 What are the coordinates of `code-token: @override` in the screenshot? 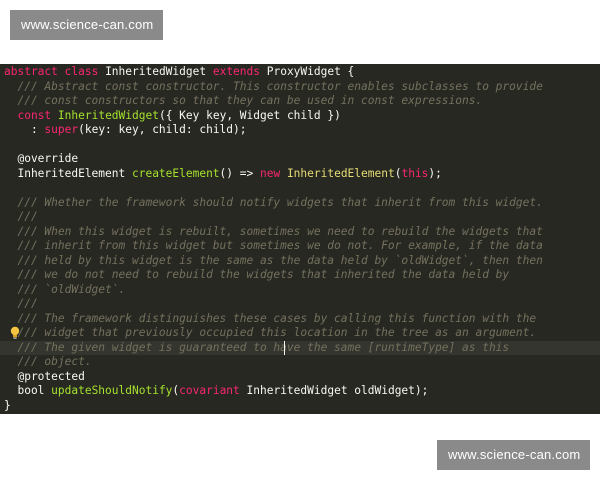 It's located at (41, 158).